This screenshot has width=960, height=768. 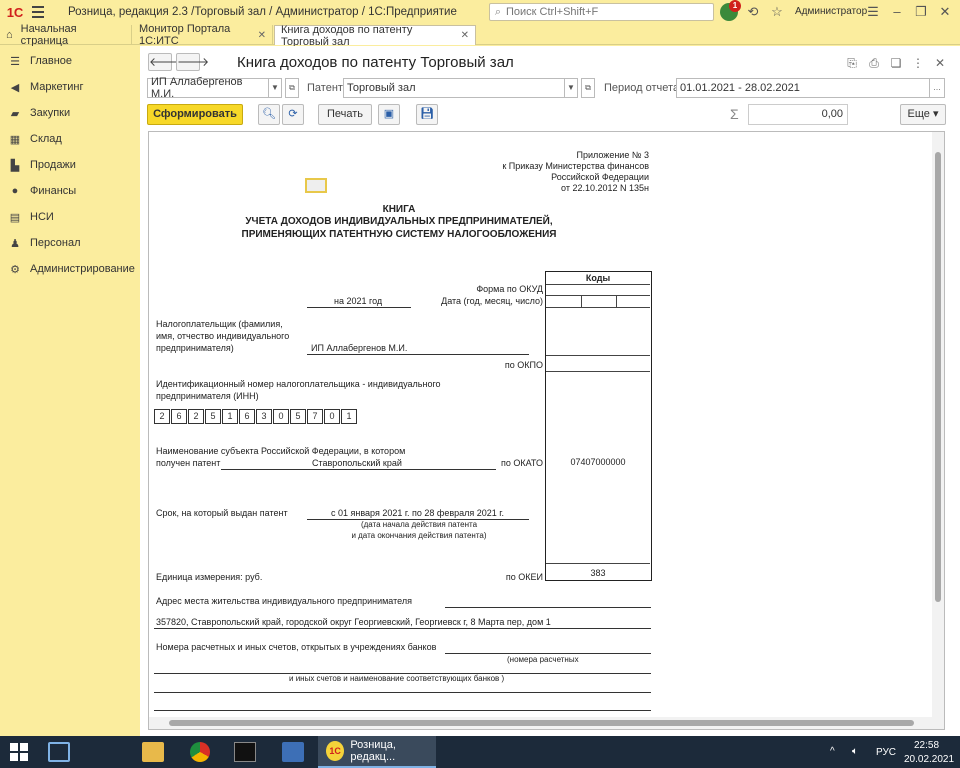 I want to click on restore-window-icon: ❐, so click(x=921, y=12).